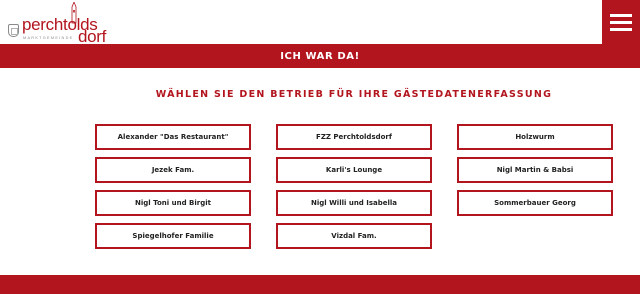  I want to click on business-button: Holzwurm, so click(535, 137).